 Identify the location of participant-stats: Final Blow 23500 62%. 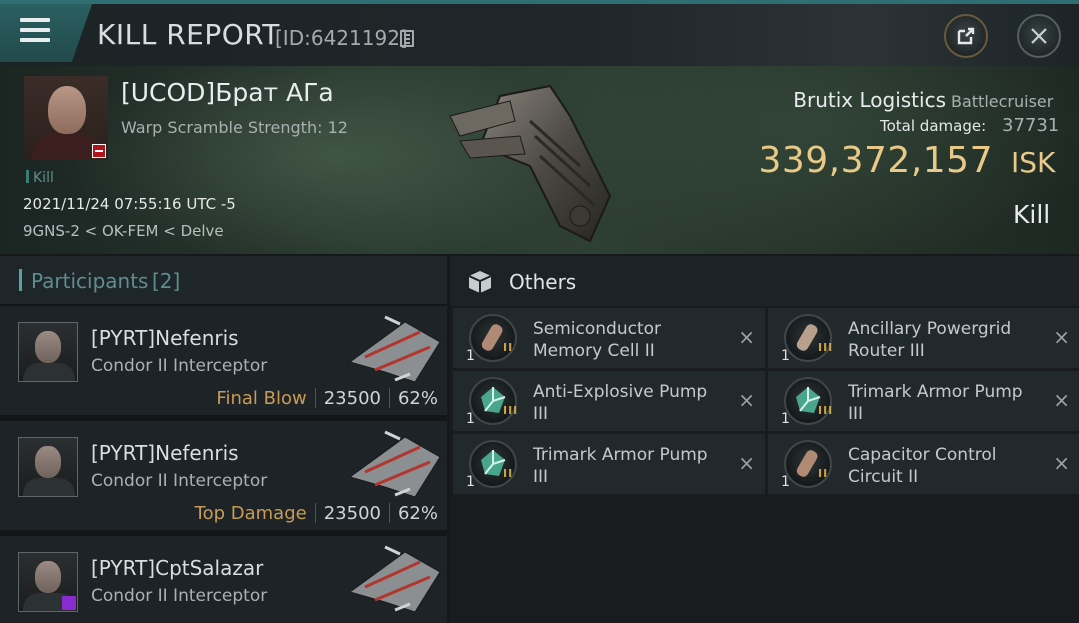
(327, 398).